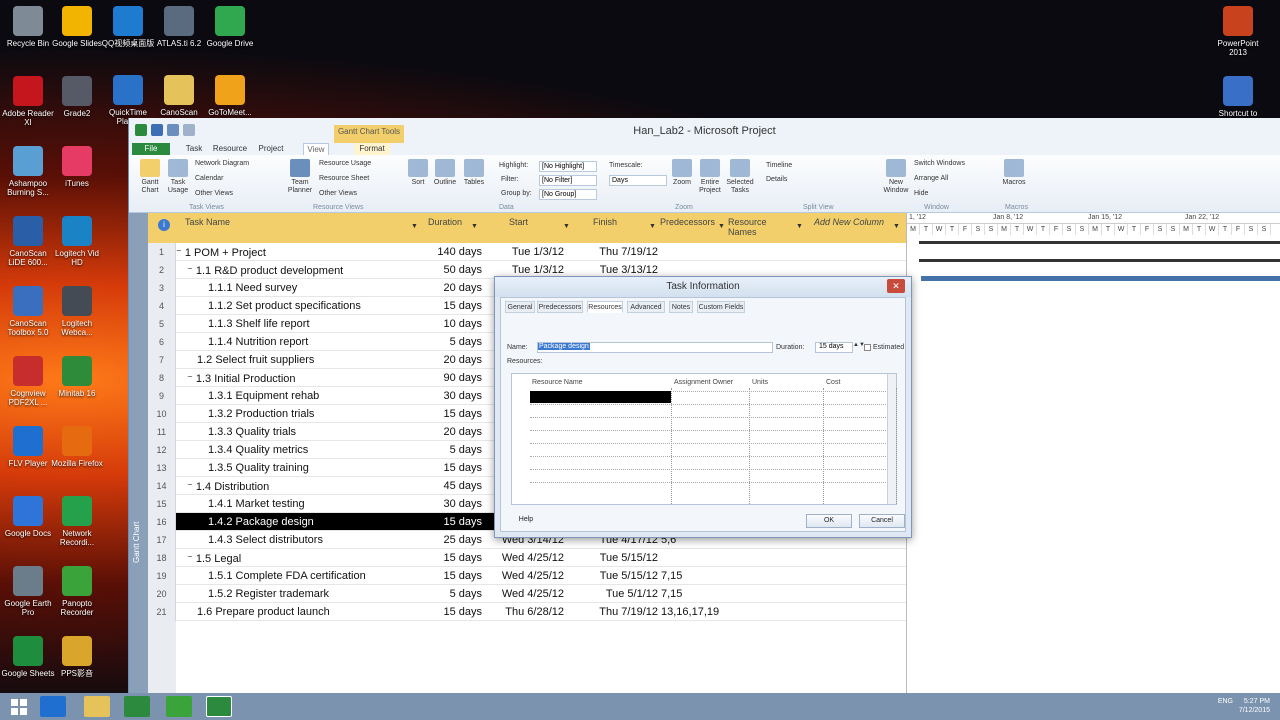  Describe the element at coordinates (646, 307) in the screenshot. I see `dialog-tab-advanced: Advanced` at that location.